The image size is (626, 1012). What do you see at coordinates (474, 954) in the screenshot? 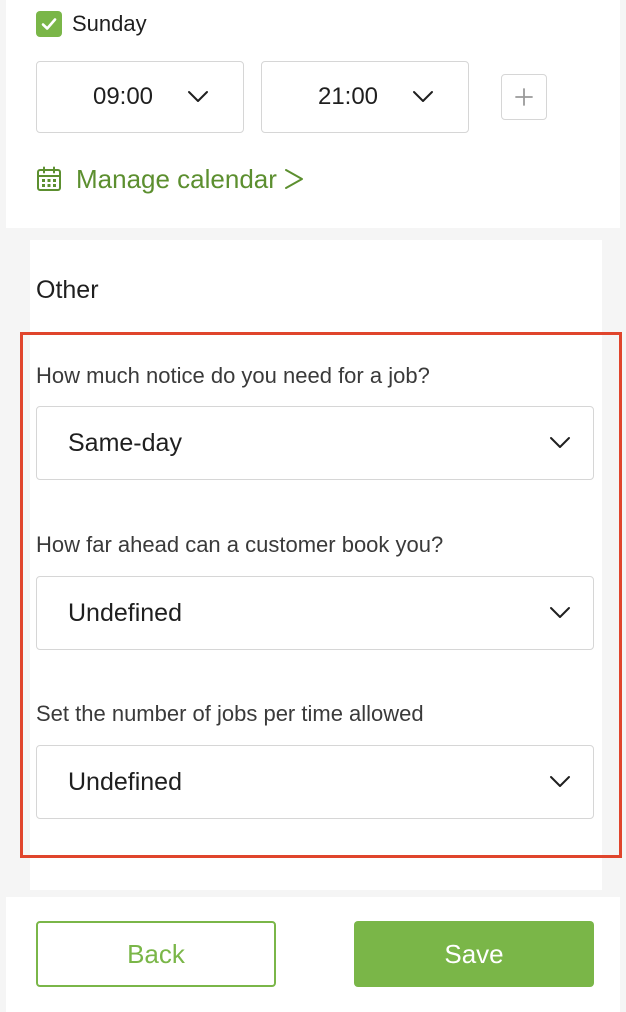
I see `save-button: Save` at bounding box center [474, 954].